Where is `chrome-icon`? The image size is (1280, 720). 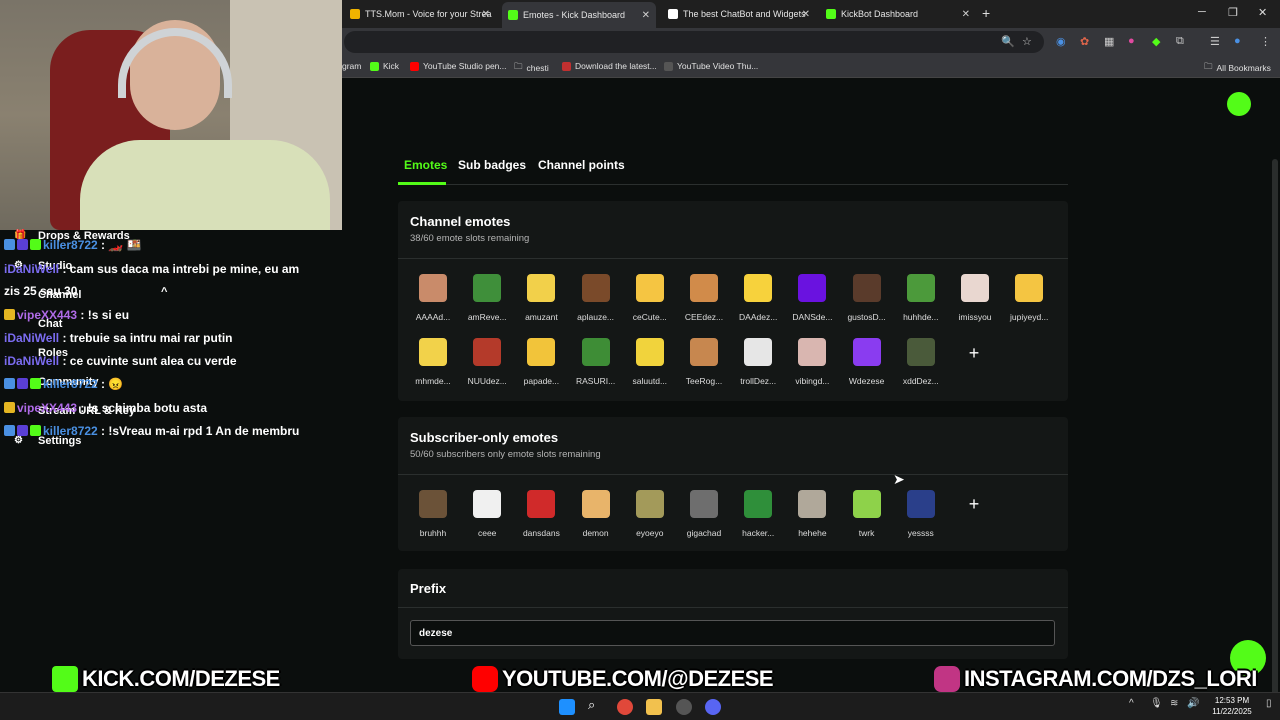
chrome-icon is located at coordinates (625, 707).